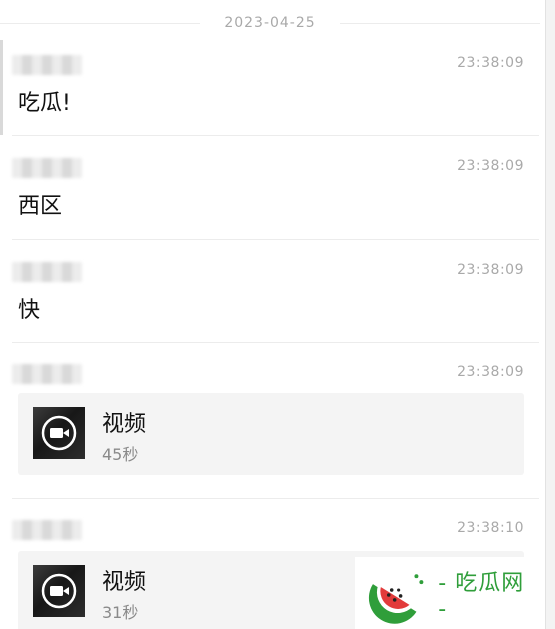 The height and width of the screenshot is (629, 555). I want to click on scrollbar-track, so click(550, 314).